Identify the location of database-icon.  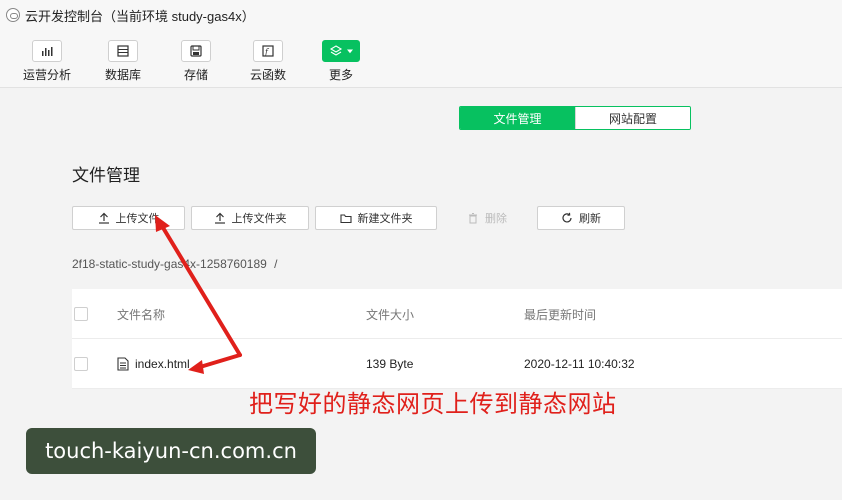
(123, 51).